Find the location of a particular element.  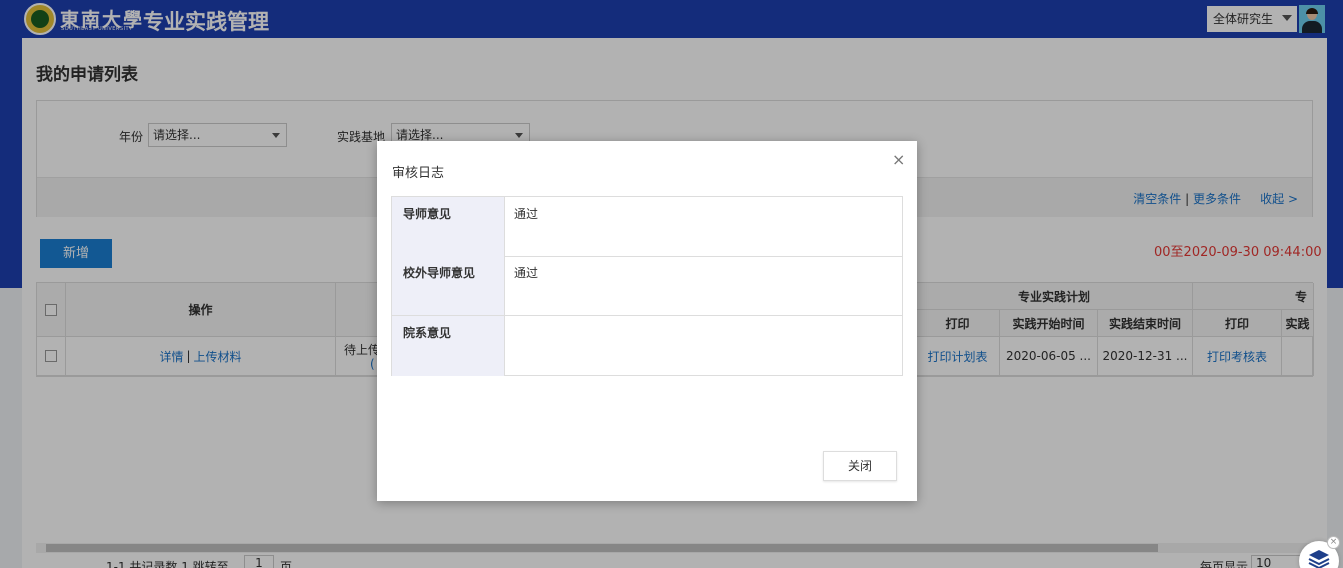

audit-log-table: 导师意见 通过 校外导师意见 通过 院系意见 is located at coordinates (647, 286).